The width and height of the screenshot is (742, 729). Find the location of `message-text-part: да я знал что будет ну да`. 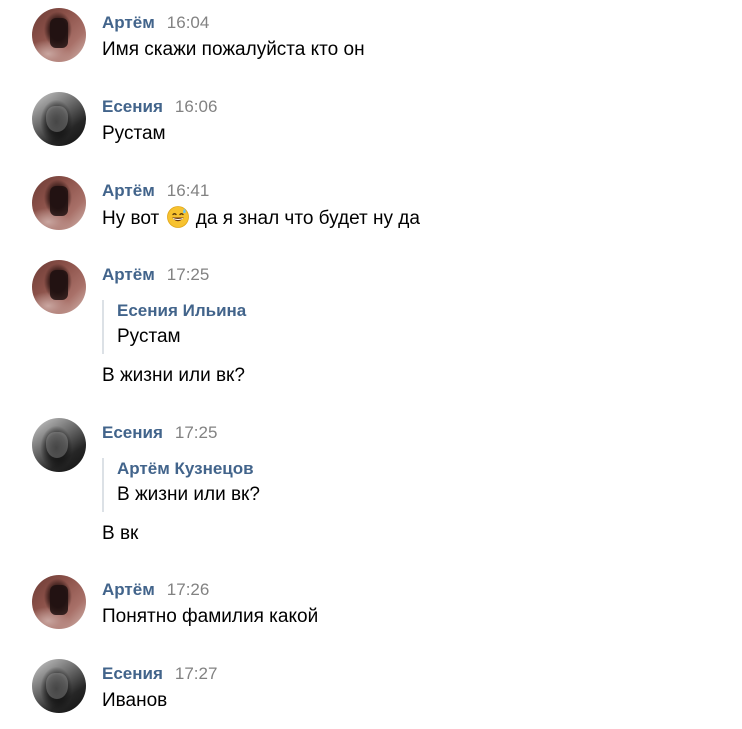

message-text-part: да я знал что будет ну да is located at coordinates (307, 218).